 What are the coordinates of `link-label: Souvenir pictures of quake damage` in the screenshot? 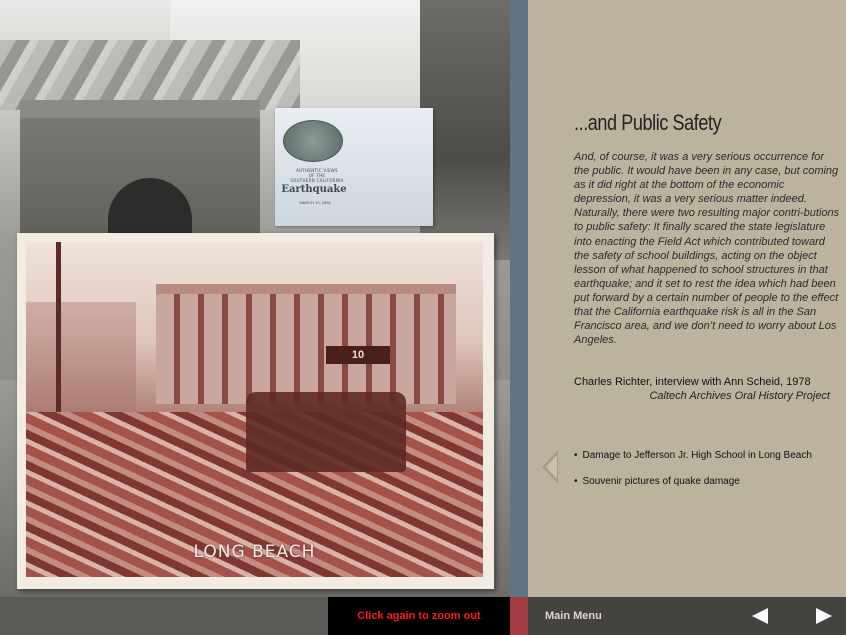 It's located at (661, 481).